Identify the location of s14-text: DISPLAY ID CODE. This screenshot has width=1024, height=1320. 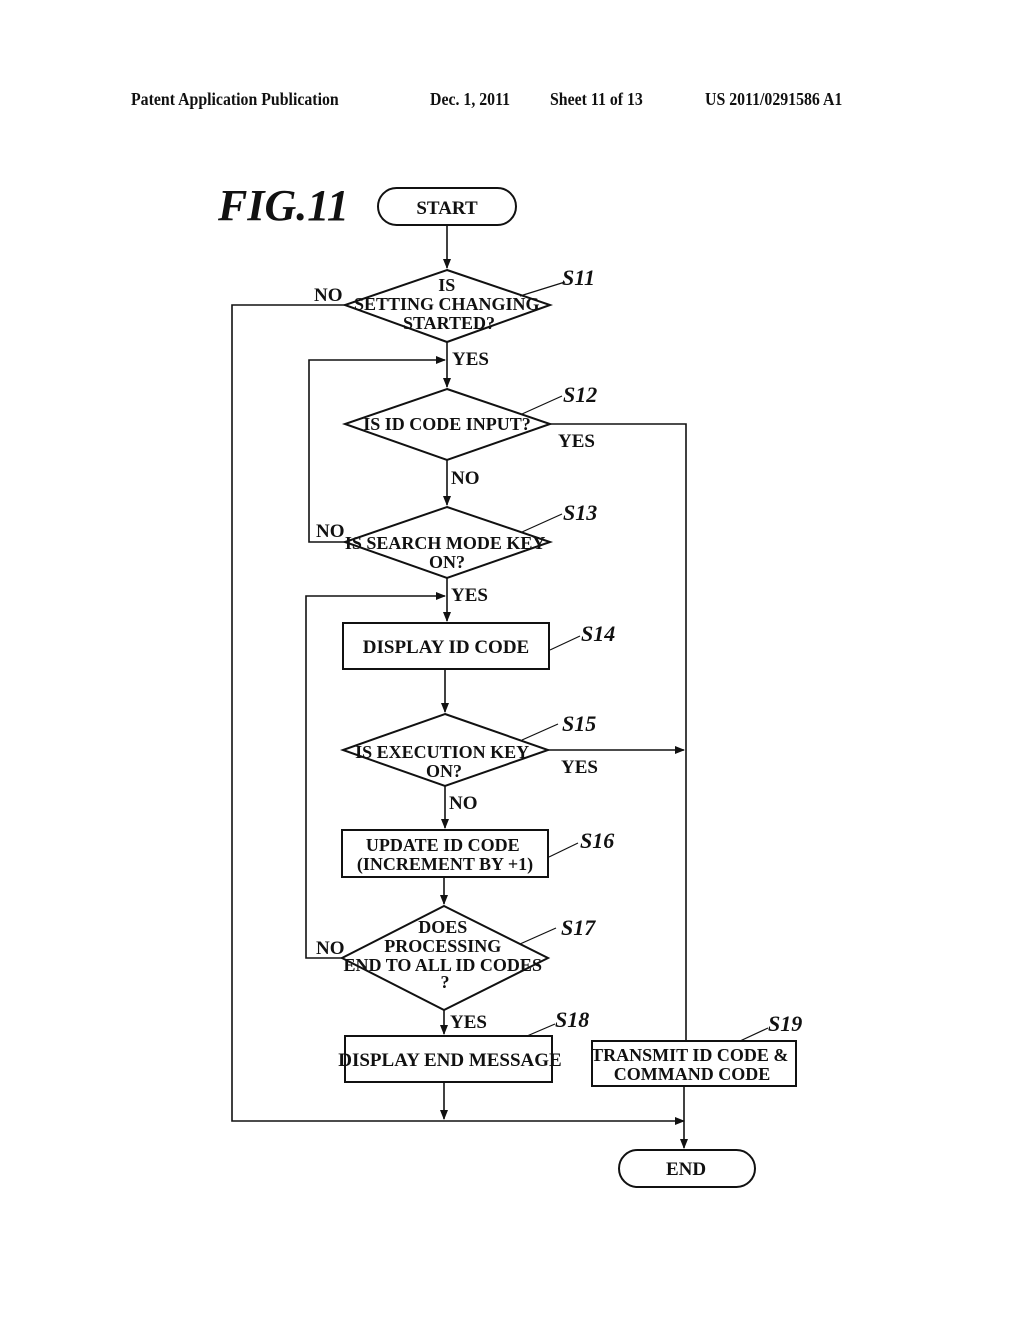
(446, 647).